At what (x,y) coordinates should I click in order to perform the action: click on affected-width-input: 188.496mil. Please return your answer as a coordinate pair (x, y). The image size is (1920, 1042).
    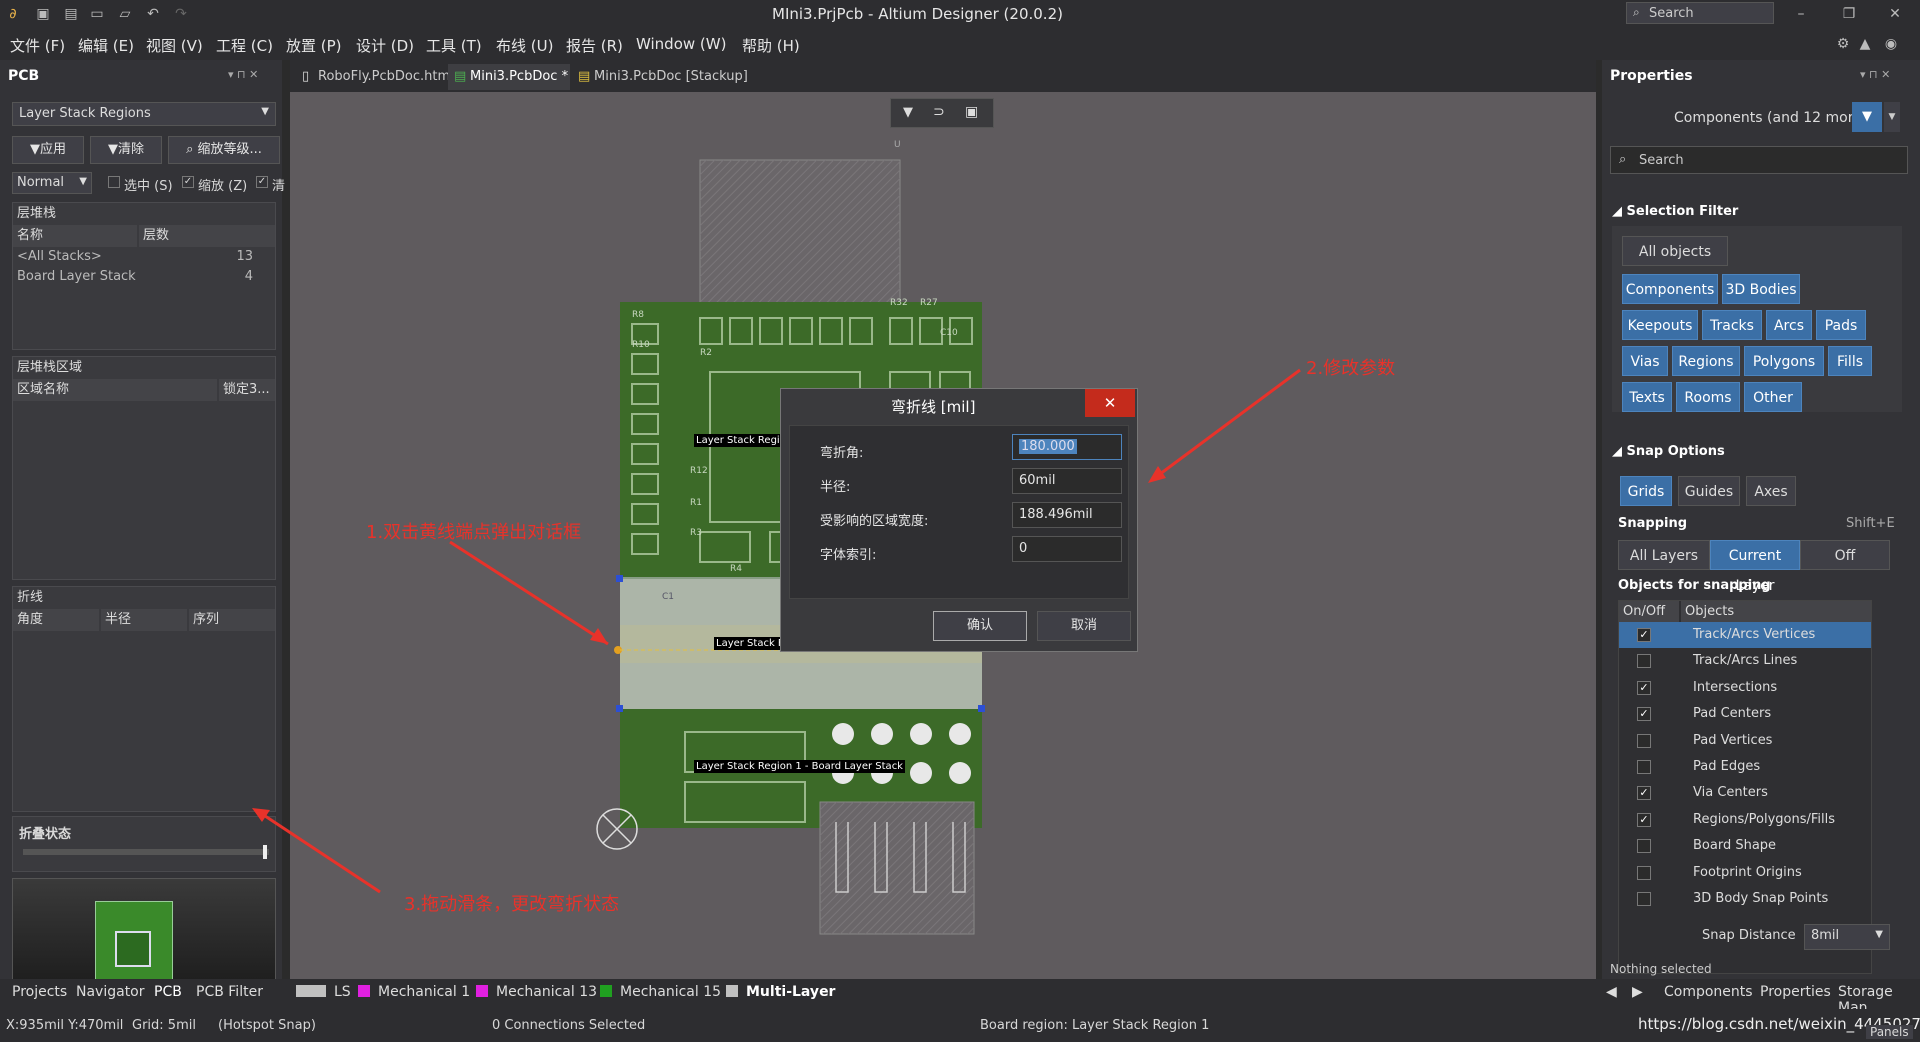
    Looking at the image, I should click on (1067, 515).